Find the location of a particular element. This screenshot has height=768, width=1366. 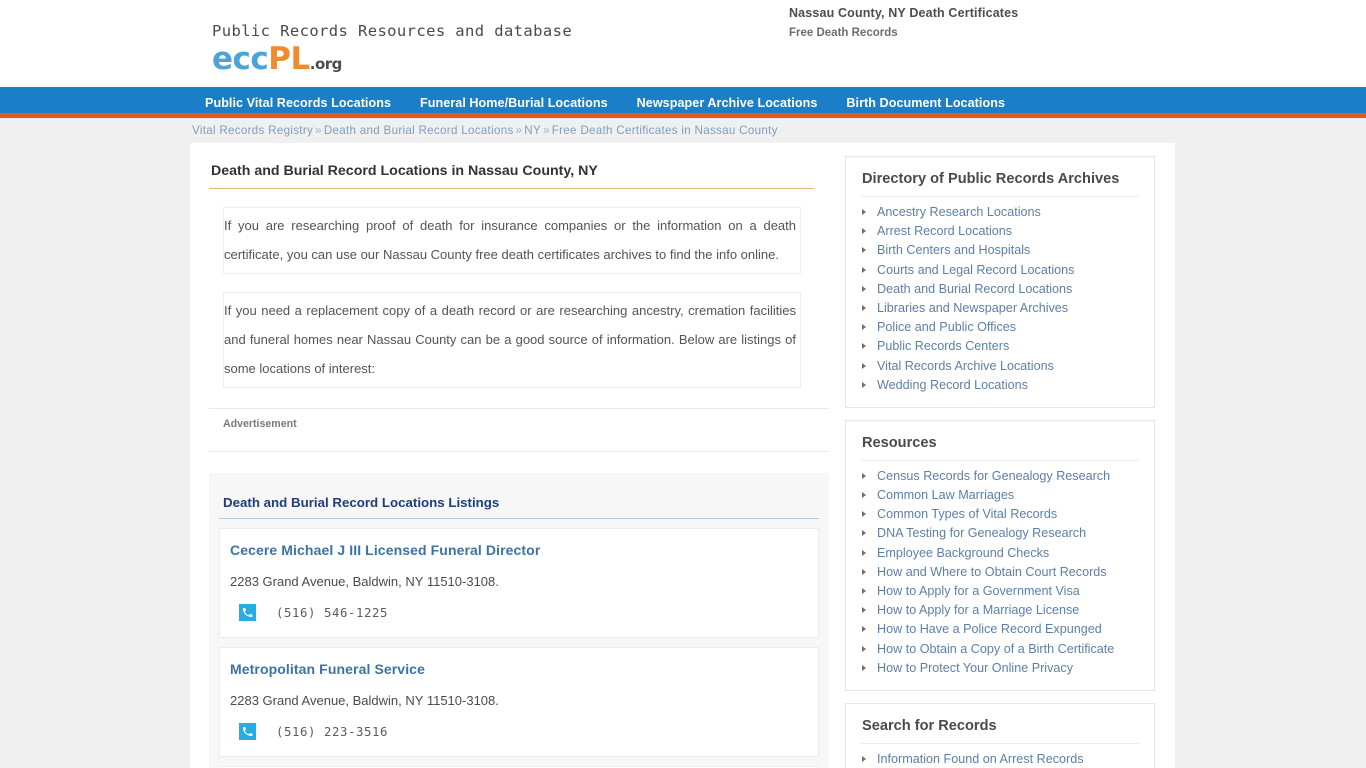

logo-text-pl: PL is located at coordinates (289, 59).